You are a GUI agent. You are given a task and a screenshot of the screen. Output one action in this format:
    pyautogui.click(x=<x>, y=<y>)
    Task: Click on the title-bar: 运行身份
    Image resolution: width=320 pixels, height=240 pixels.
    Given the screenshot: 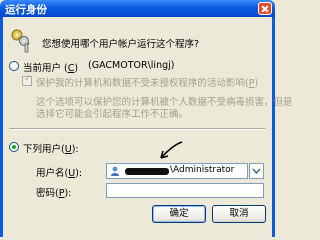 What is the action you would take?
    pyautogui.click(x=137, y=8)
    